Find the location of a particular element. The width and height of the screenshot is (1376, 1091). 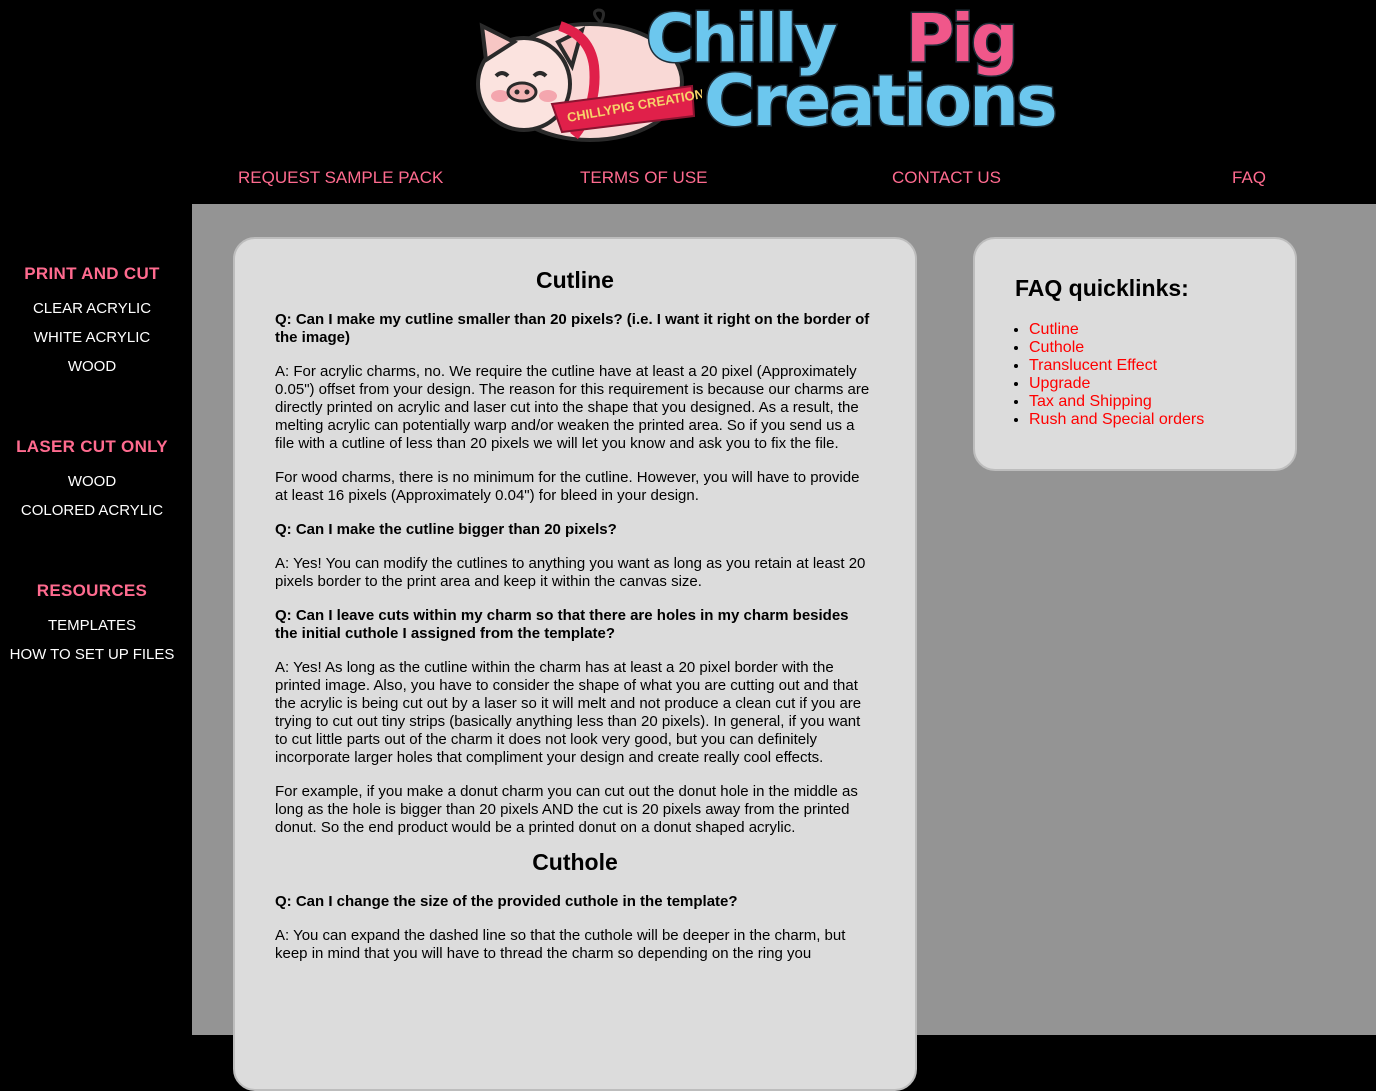

nav-faq: FAQ is located at coordinates (1249, 178).